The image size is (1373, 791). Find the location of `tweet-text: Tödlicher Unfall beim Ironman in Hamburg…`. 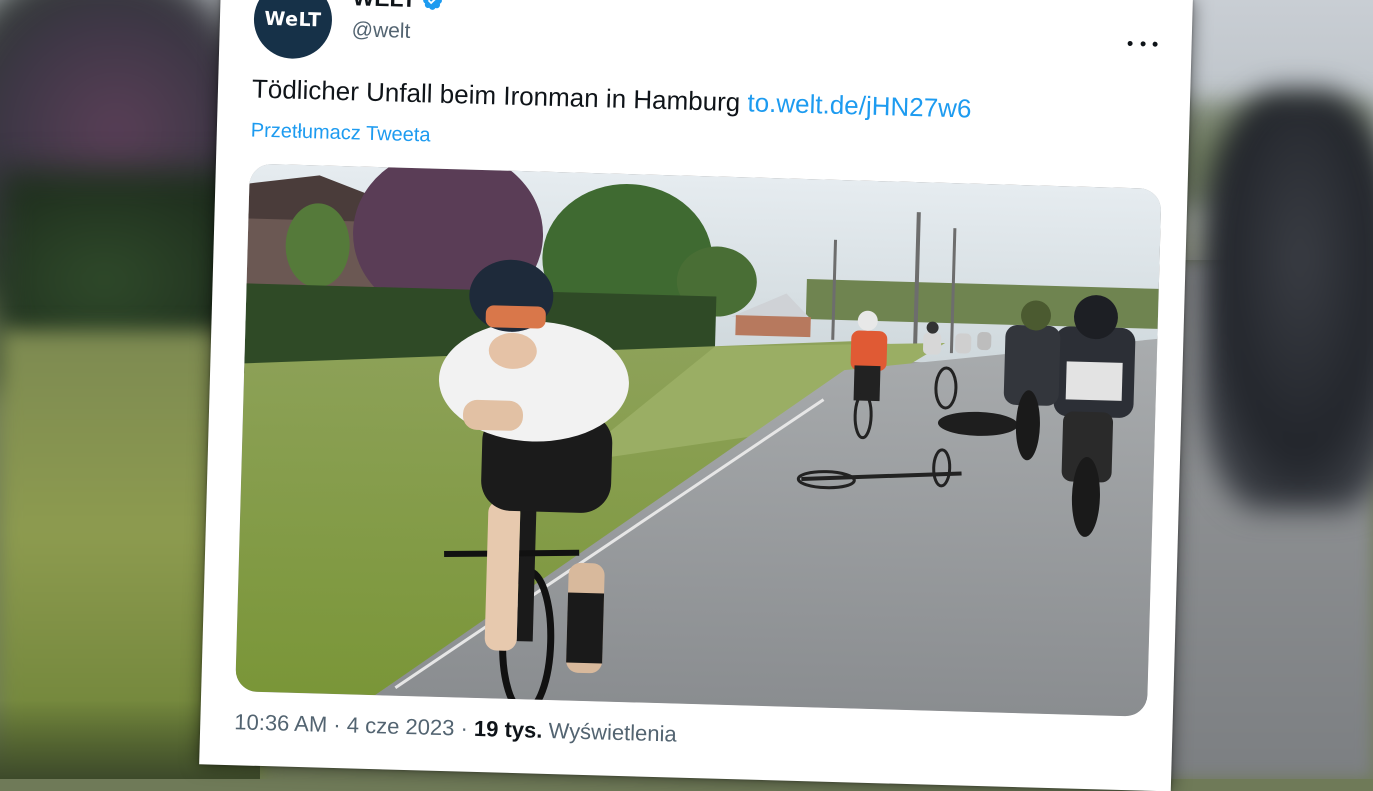

tweet-text: Tödlicher Unfall beim Ironman in Hamburg… is located at coordinates (612, 98).